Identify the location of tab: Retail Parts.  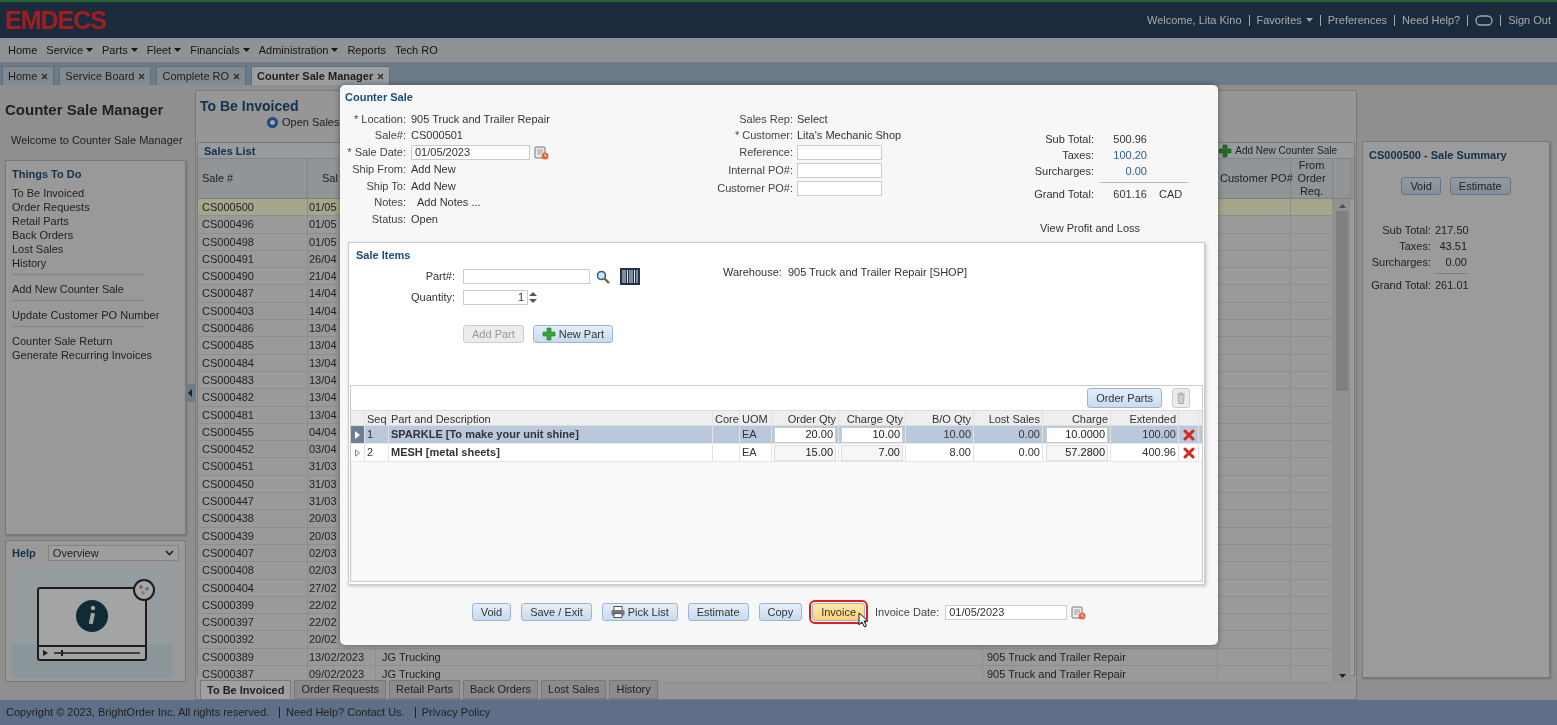
(424, 689).